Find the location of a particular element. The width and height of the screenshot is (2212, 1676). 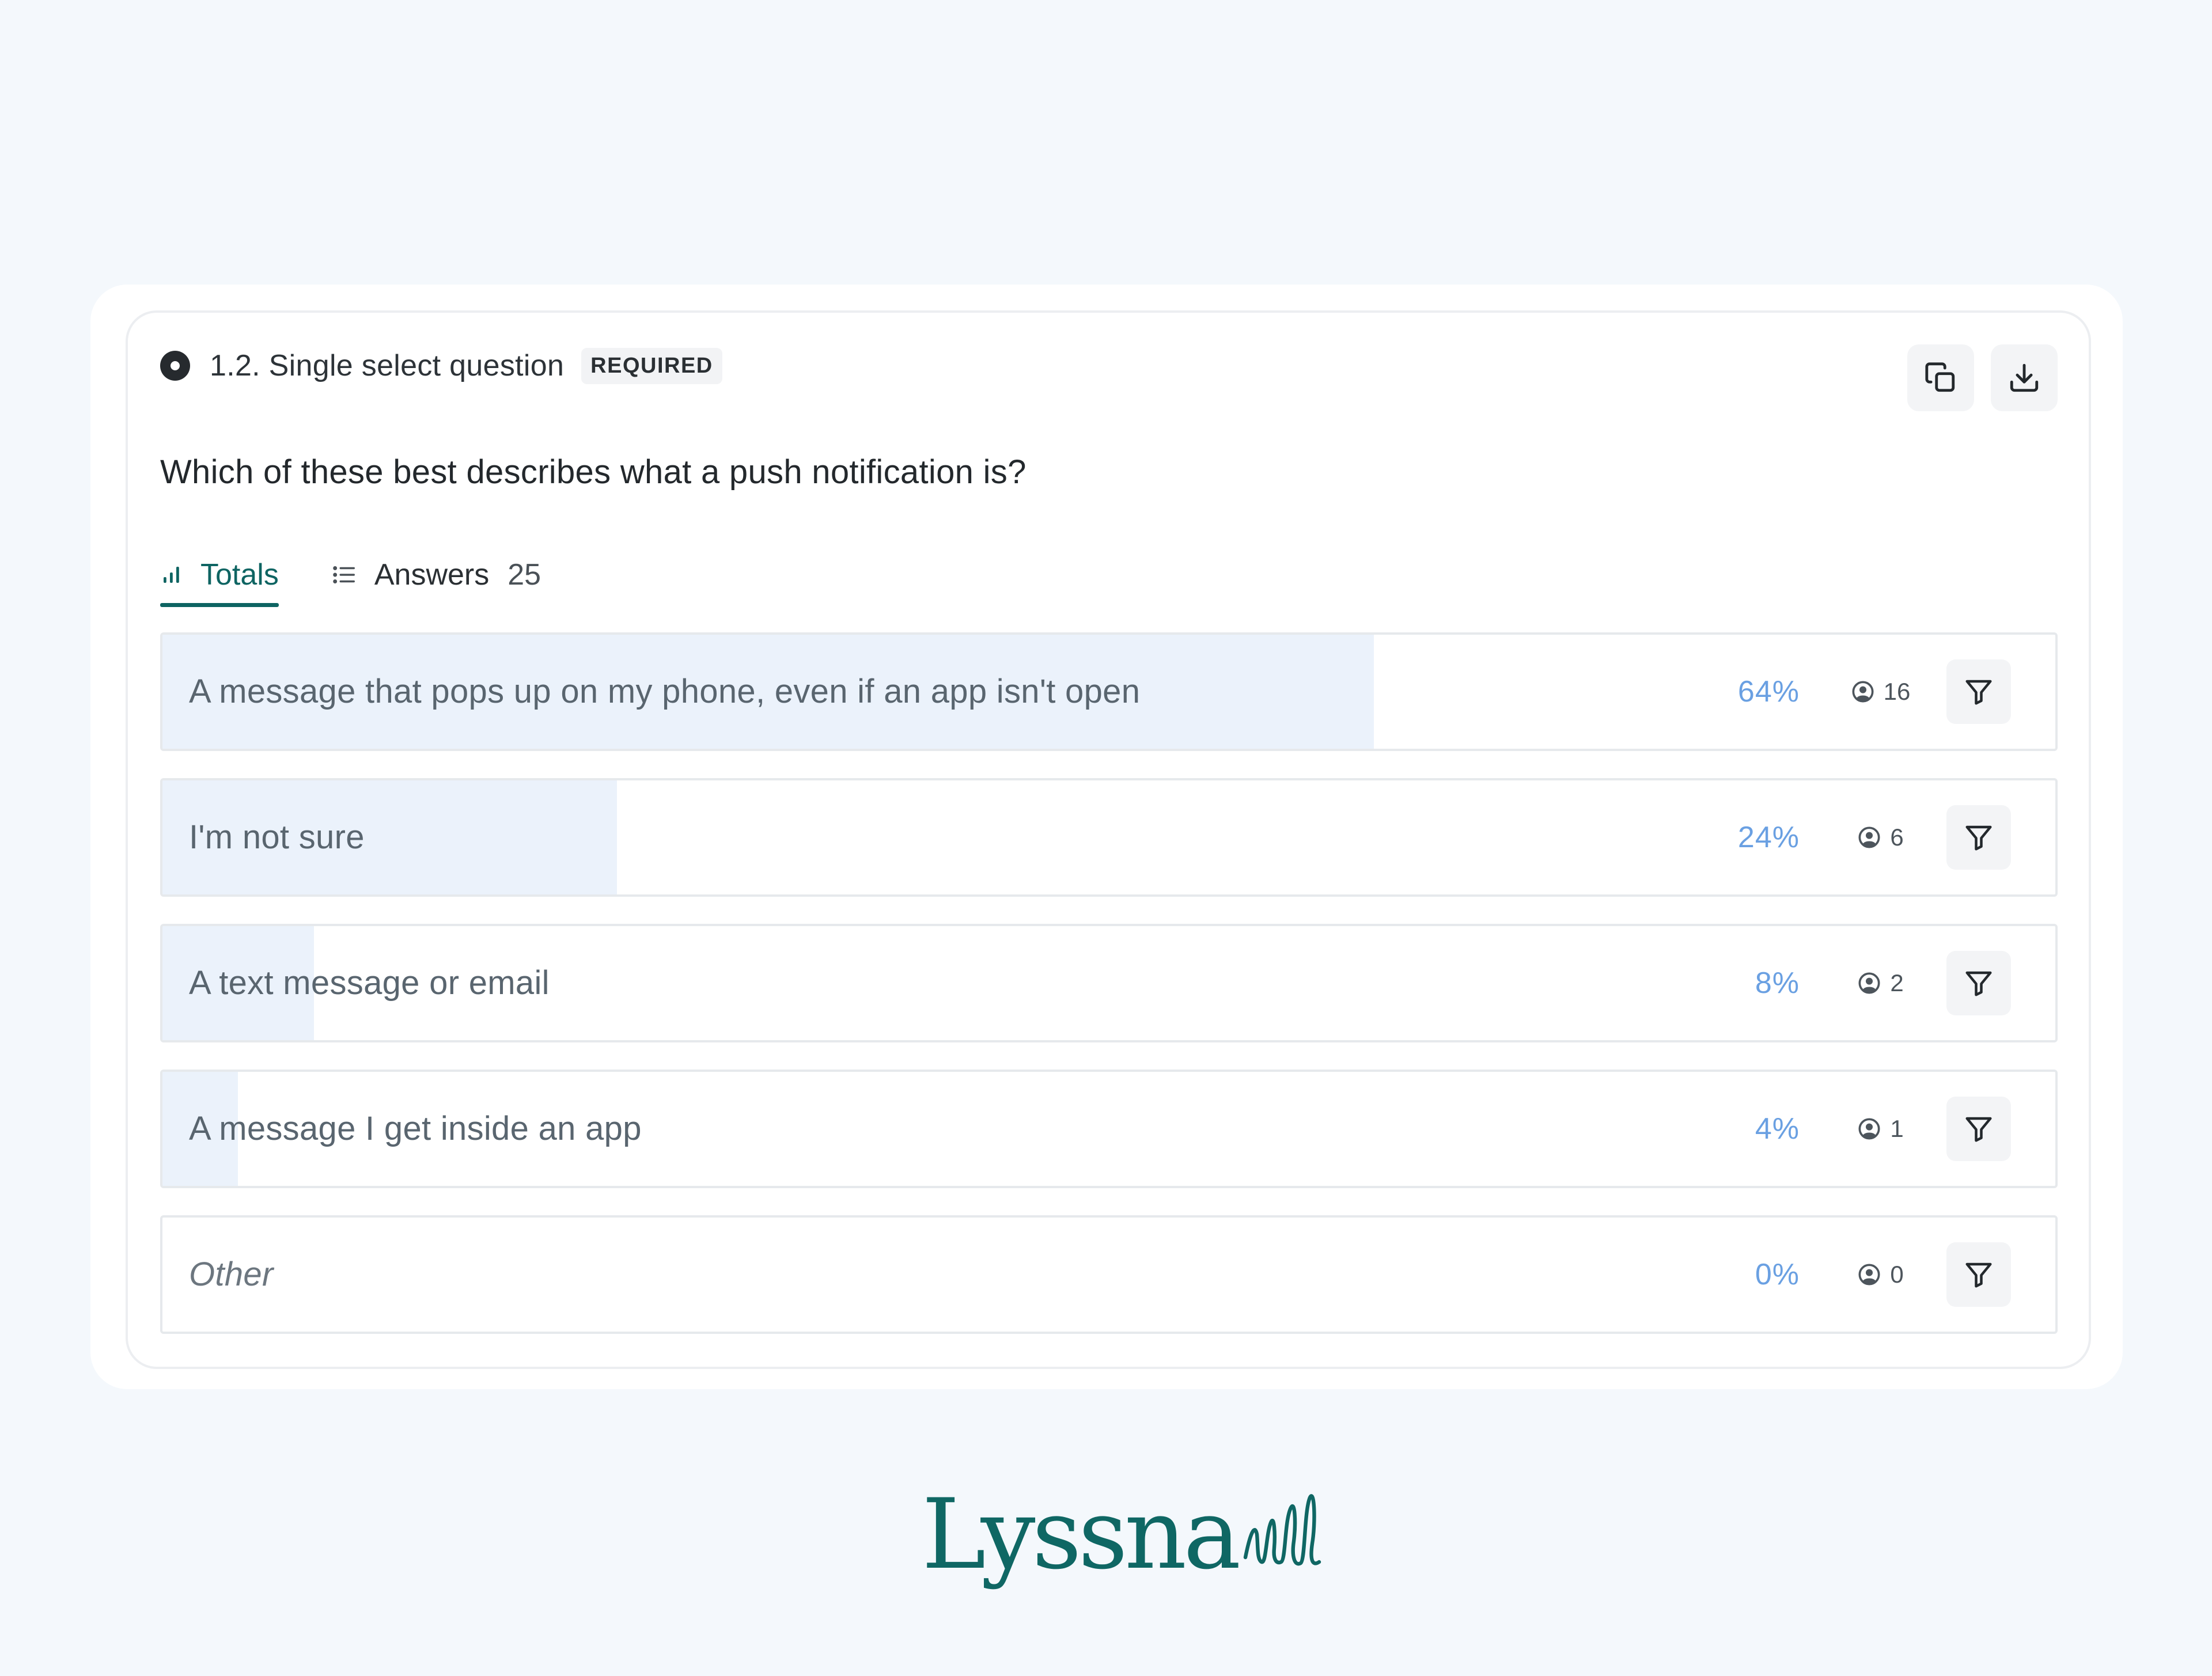

logo-mark-icon is located at coordinates (1282, 1530).